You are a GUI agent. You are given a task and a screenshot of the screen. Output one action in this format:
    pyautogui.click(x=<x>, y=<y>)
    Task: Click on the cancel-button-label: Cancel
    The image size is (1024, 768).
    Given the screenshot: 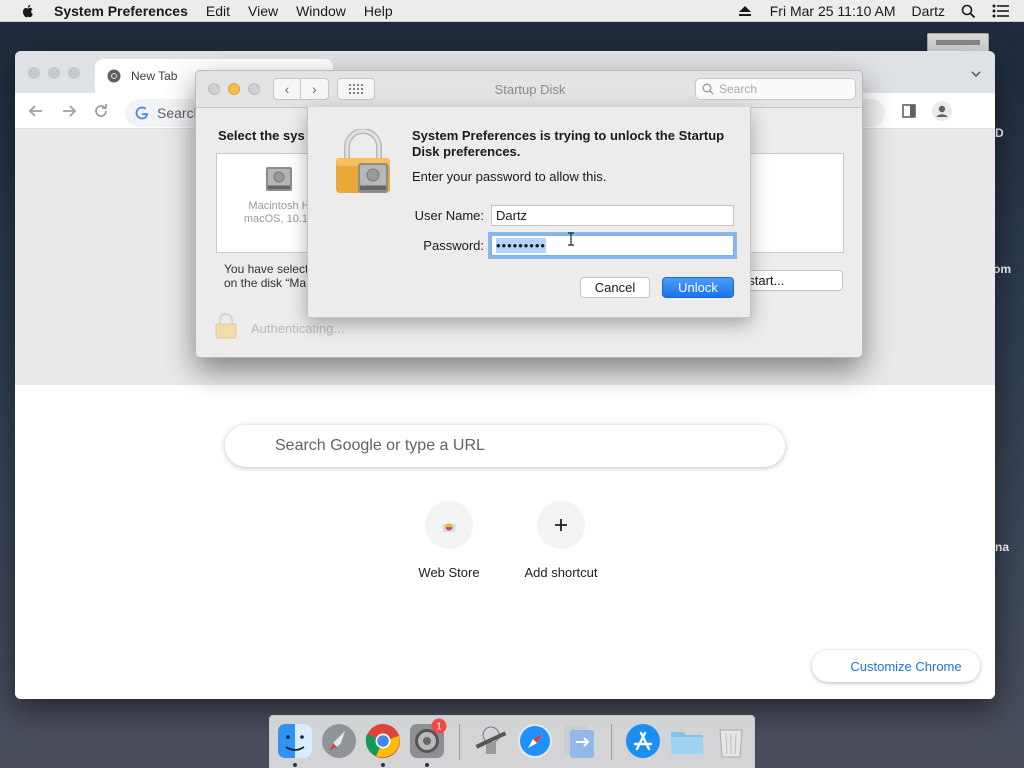 What is the action you would take?
    pyautogui.click(x=615, y=287)
    